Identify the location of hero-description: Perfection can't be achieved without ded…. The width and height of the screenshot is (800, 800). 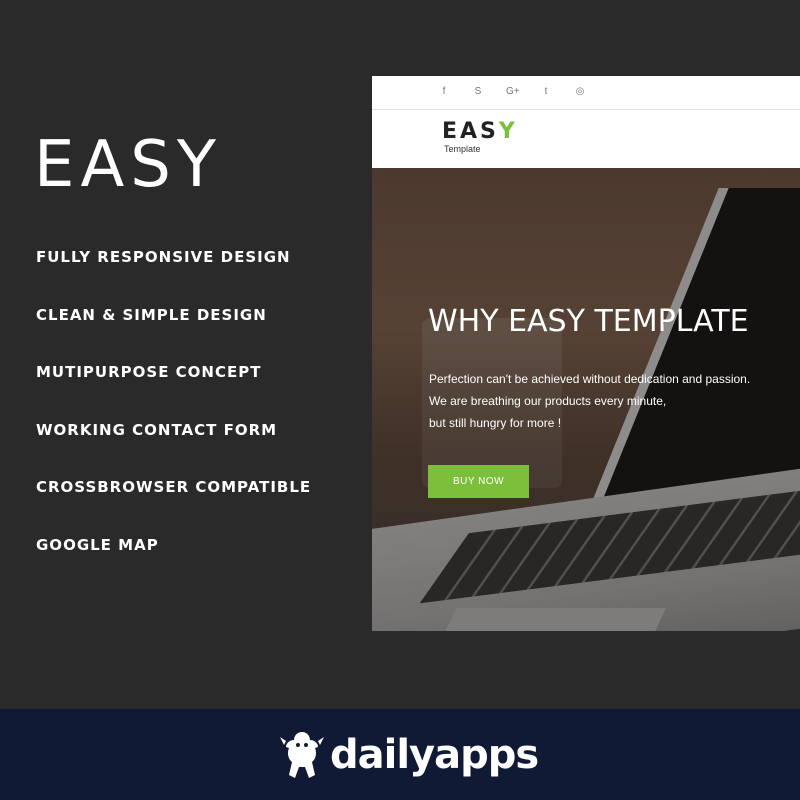
(589, 401).